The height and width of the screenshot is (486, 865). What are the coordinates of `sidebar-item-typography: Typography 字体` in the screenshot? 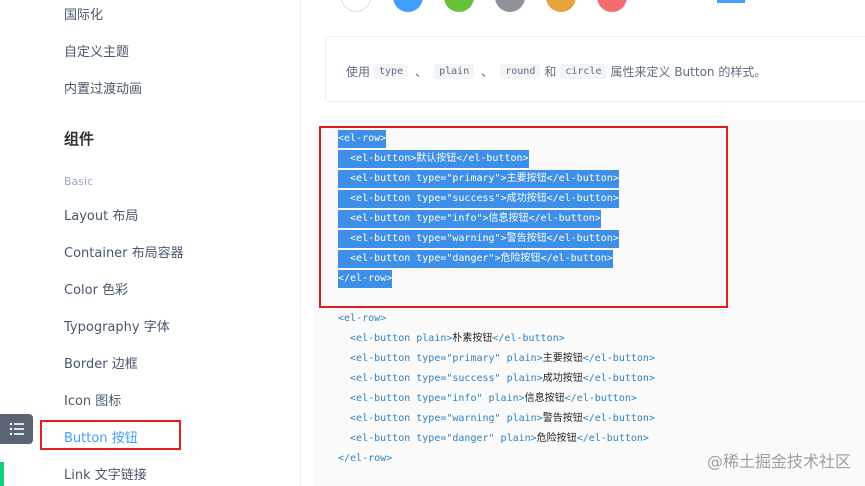 It's located at (117, 325).